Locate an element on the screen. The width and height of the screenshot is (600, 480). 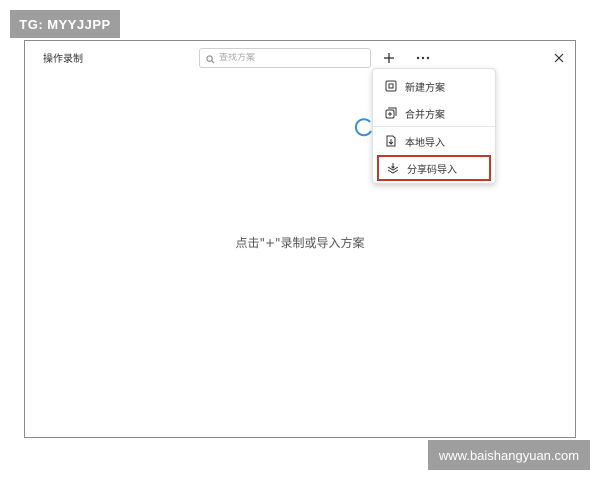
search-box is located at coordinates (285, 58).